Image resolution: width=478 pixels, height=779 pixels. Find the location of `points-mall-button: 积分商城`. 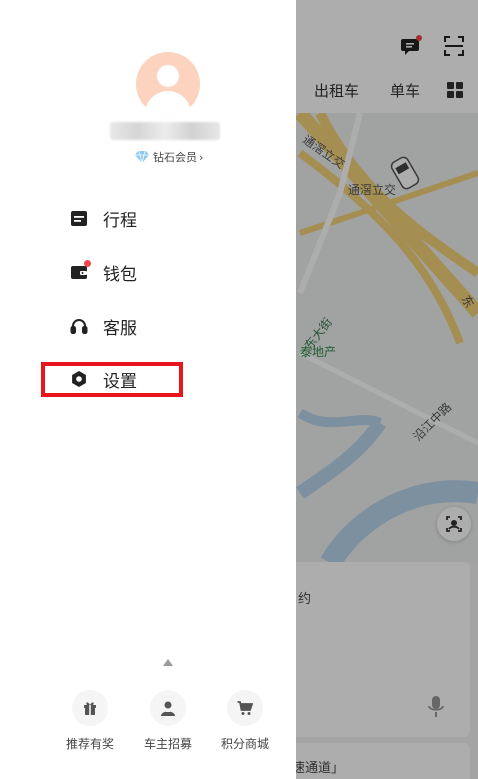

points-mall-button: 积分商城 is located at coordinates (245, 721).